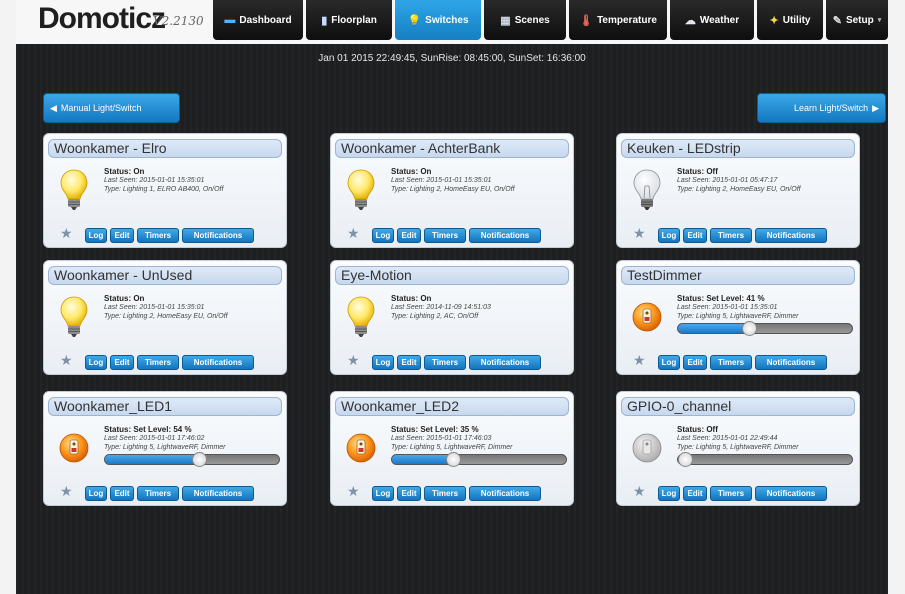  I want to click on manual-light-switch-button: ◀ Manual Light/Switch, so click(111, 108).